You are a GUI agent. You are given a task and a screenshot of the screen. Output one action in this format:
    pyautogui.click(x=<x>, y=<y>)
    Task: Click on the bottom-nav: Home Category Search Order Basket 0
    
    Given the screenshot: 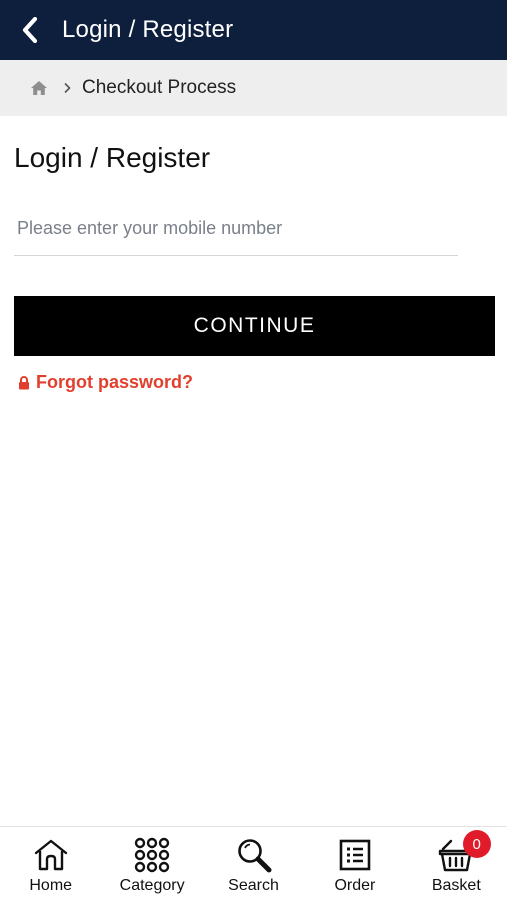 What is the action you would take?
    pyautogui.click(x=253, y=863)
    